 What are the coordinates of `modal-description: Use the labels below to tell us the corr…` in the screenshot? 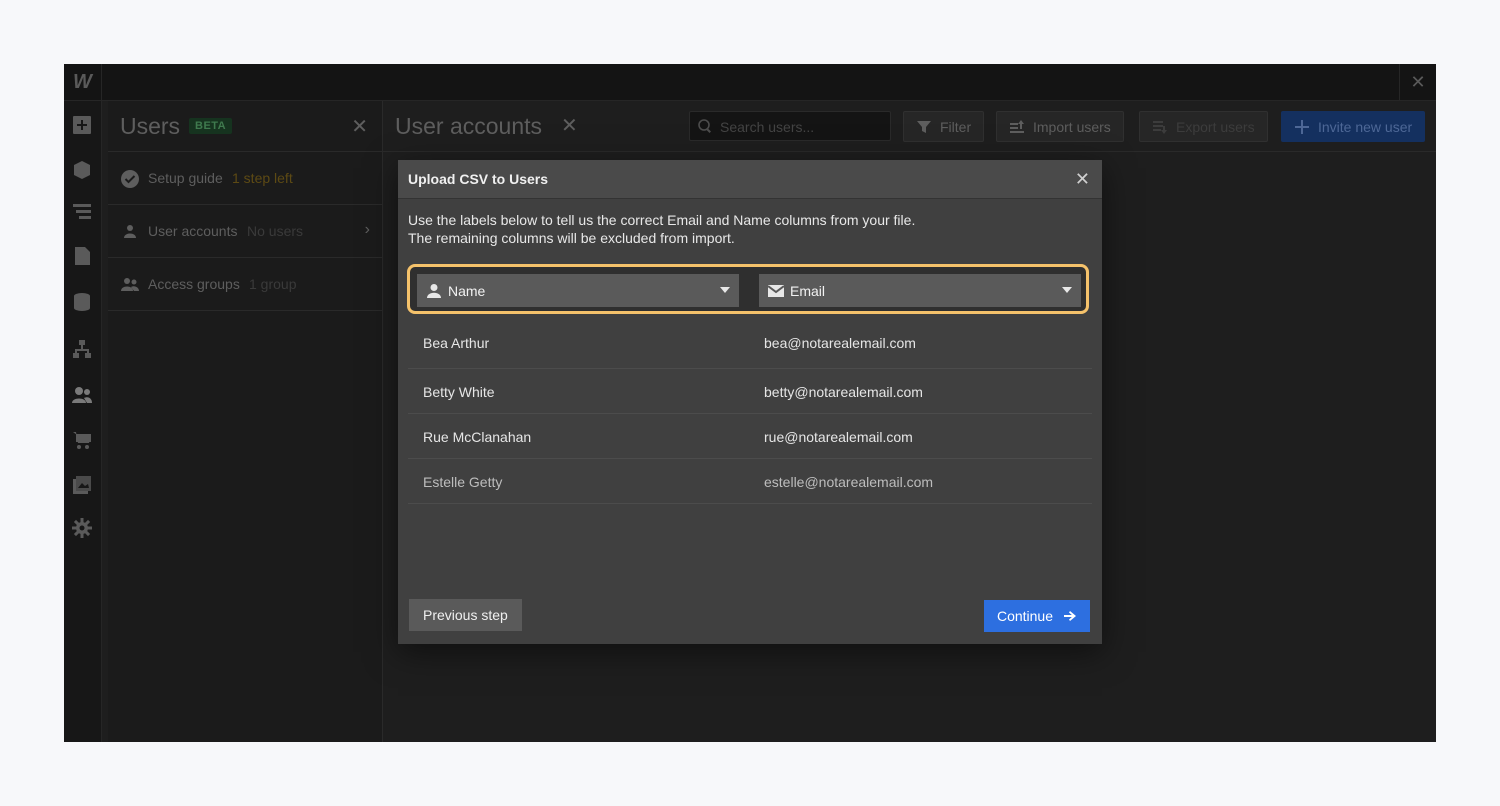 It's located at (748, 229).